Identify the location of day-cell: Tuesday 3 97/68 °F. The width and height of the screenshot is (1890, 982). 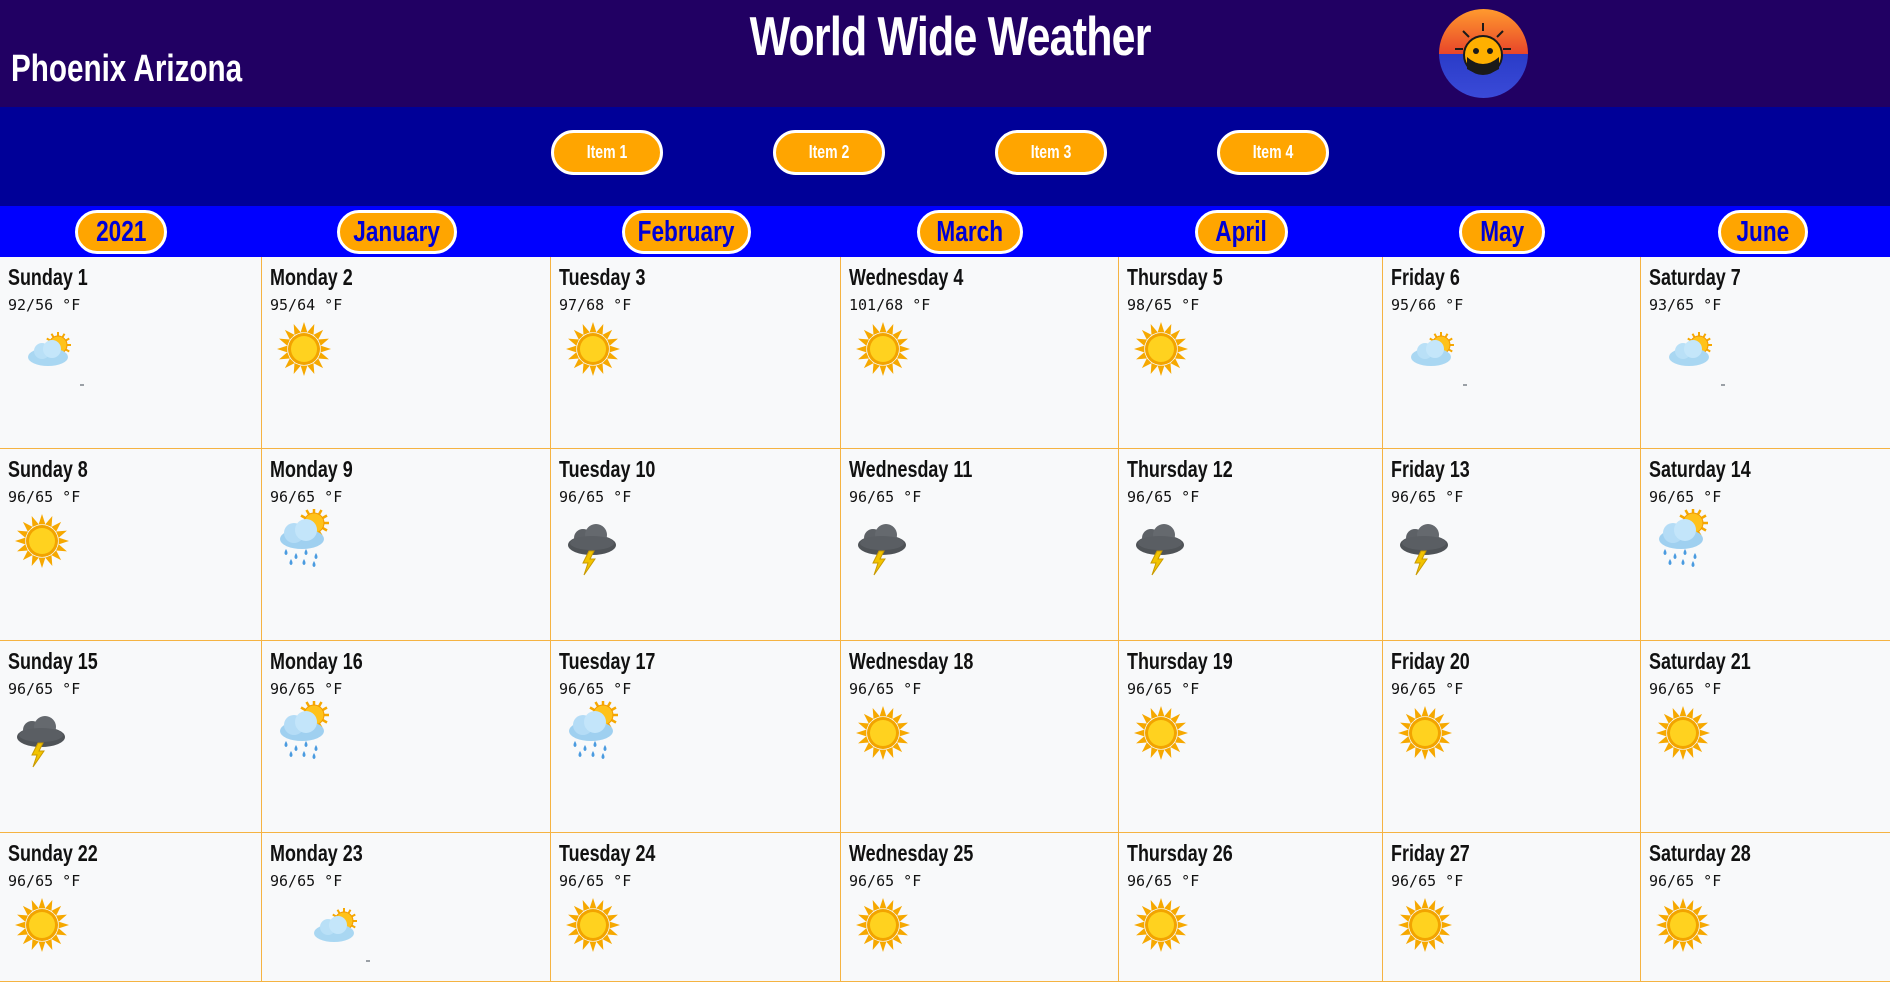
(696, 353).